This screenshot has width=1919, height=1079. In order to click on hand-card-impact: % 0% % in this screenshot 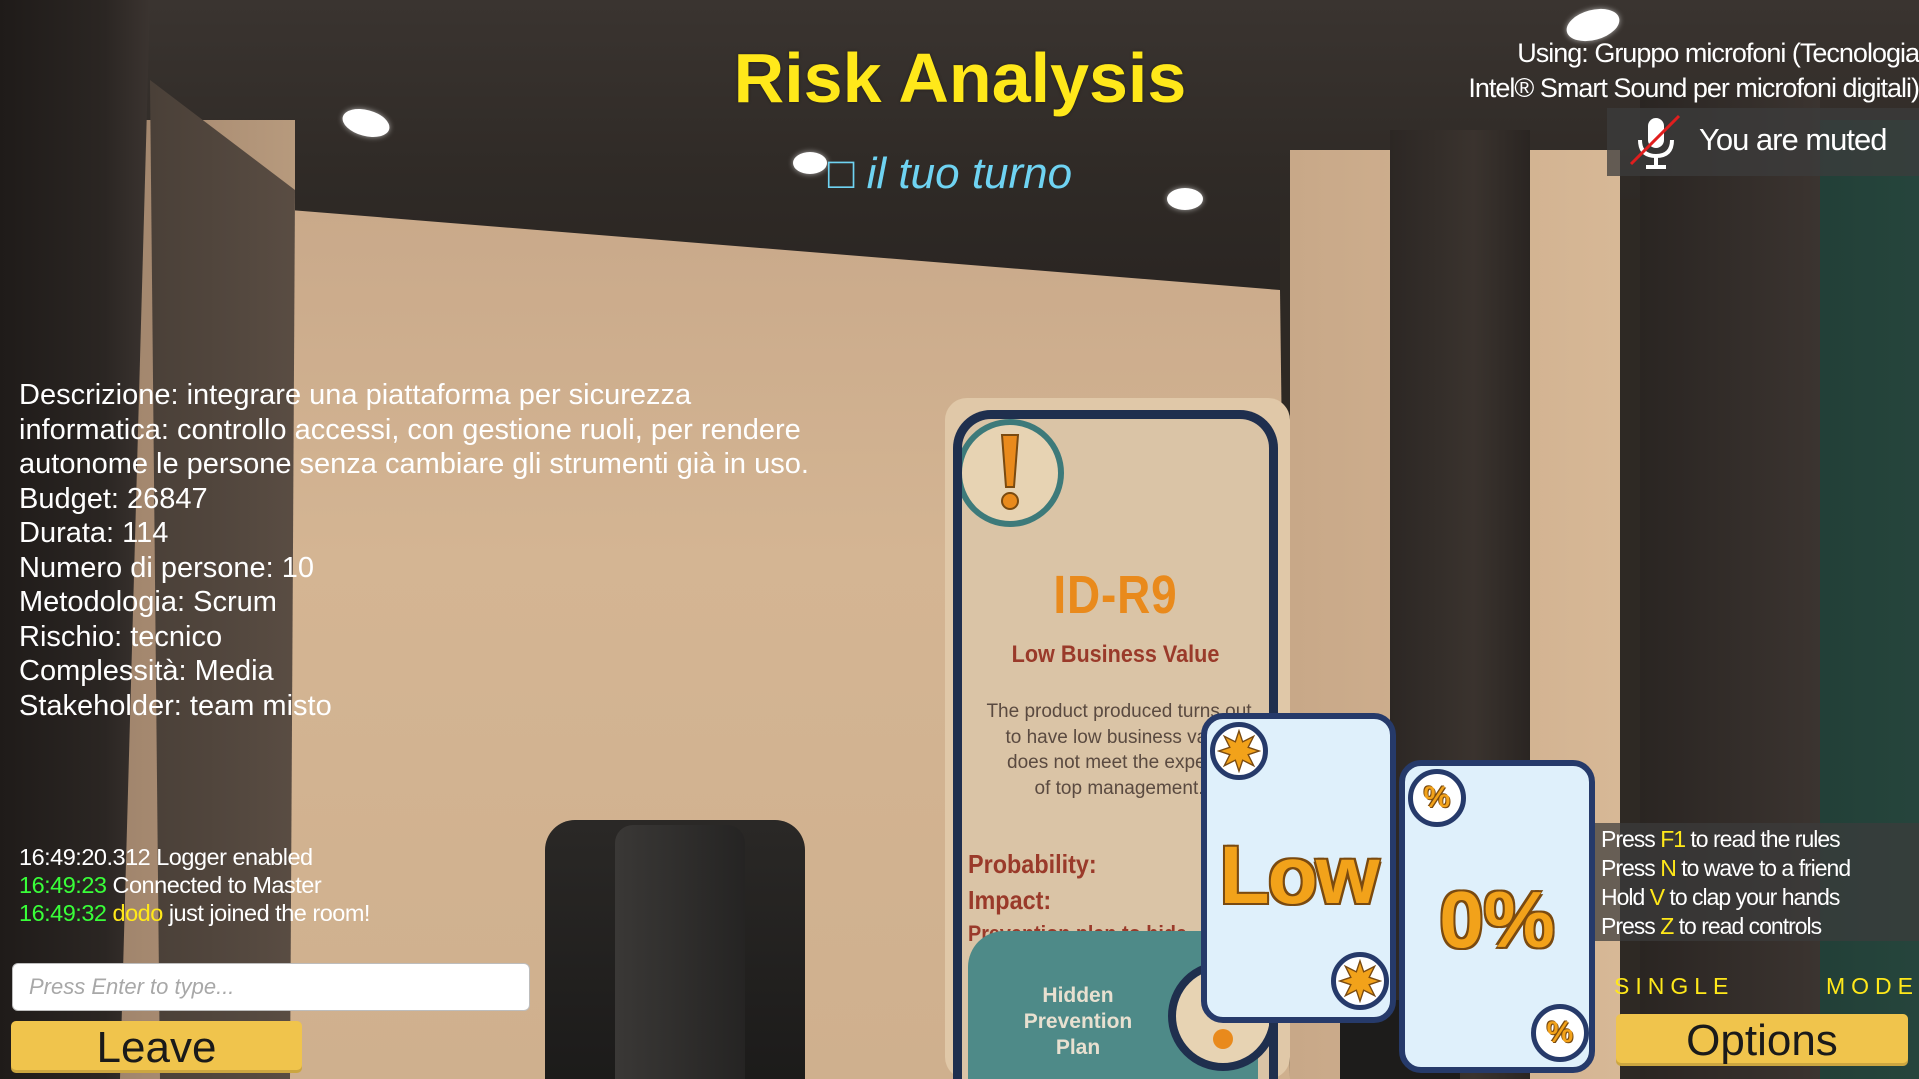, I will do `click(1497, 916)`.